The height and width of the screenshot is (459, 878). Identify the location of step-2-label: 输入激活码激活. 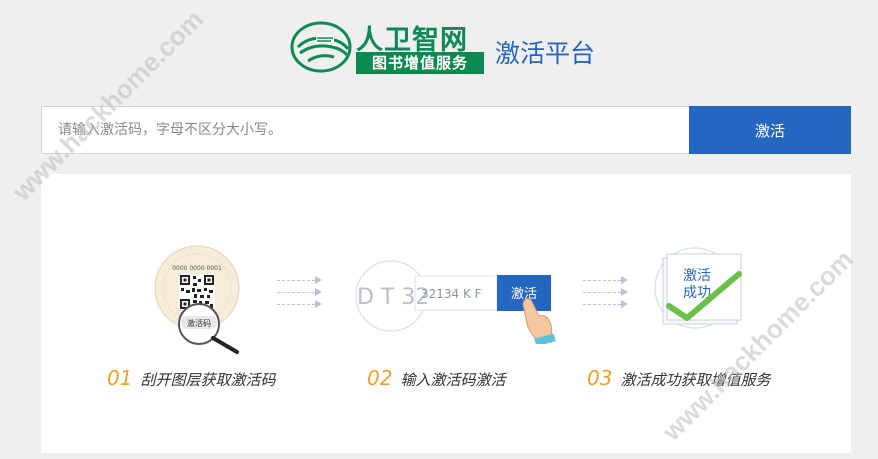
(453, 380).